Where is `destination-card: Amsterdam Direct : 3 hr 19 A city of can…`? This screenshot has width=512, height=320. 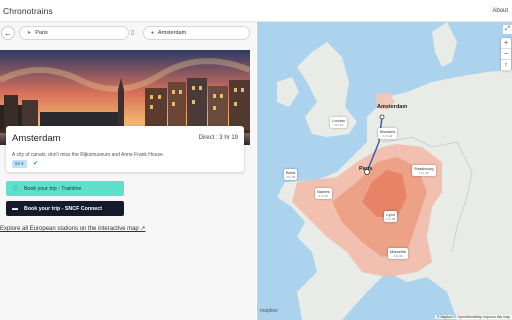
destination-card: Amsterdam Direct : 3 hr 19 A city of can… is located at coordinates (125, 149).